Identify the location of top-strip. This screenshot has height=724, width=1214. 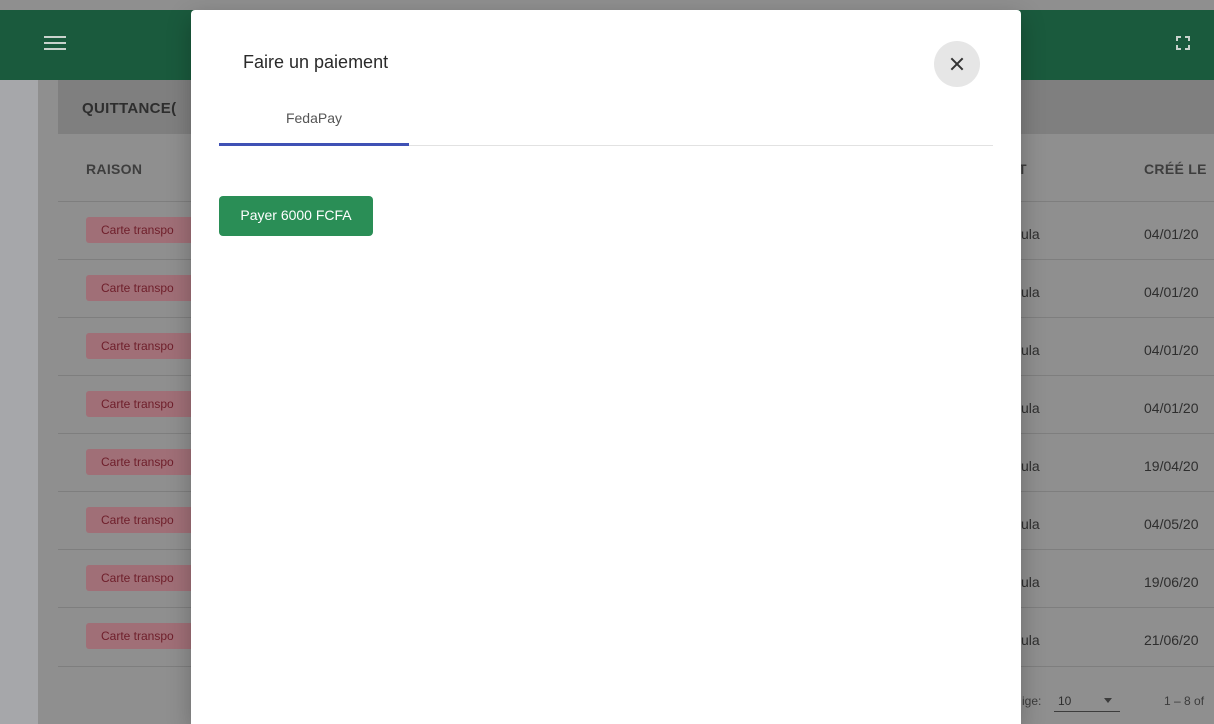
(607, 5).